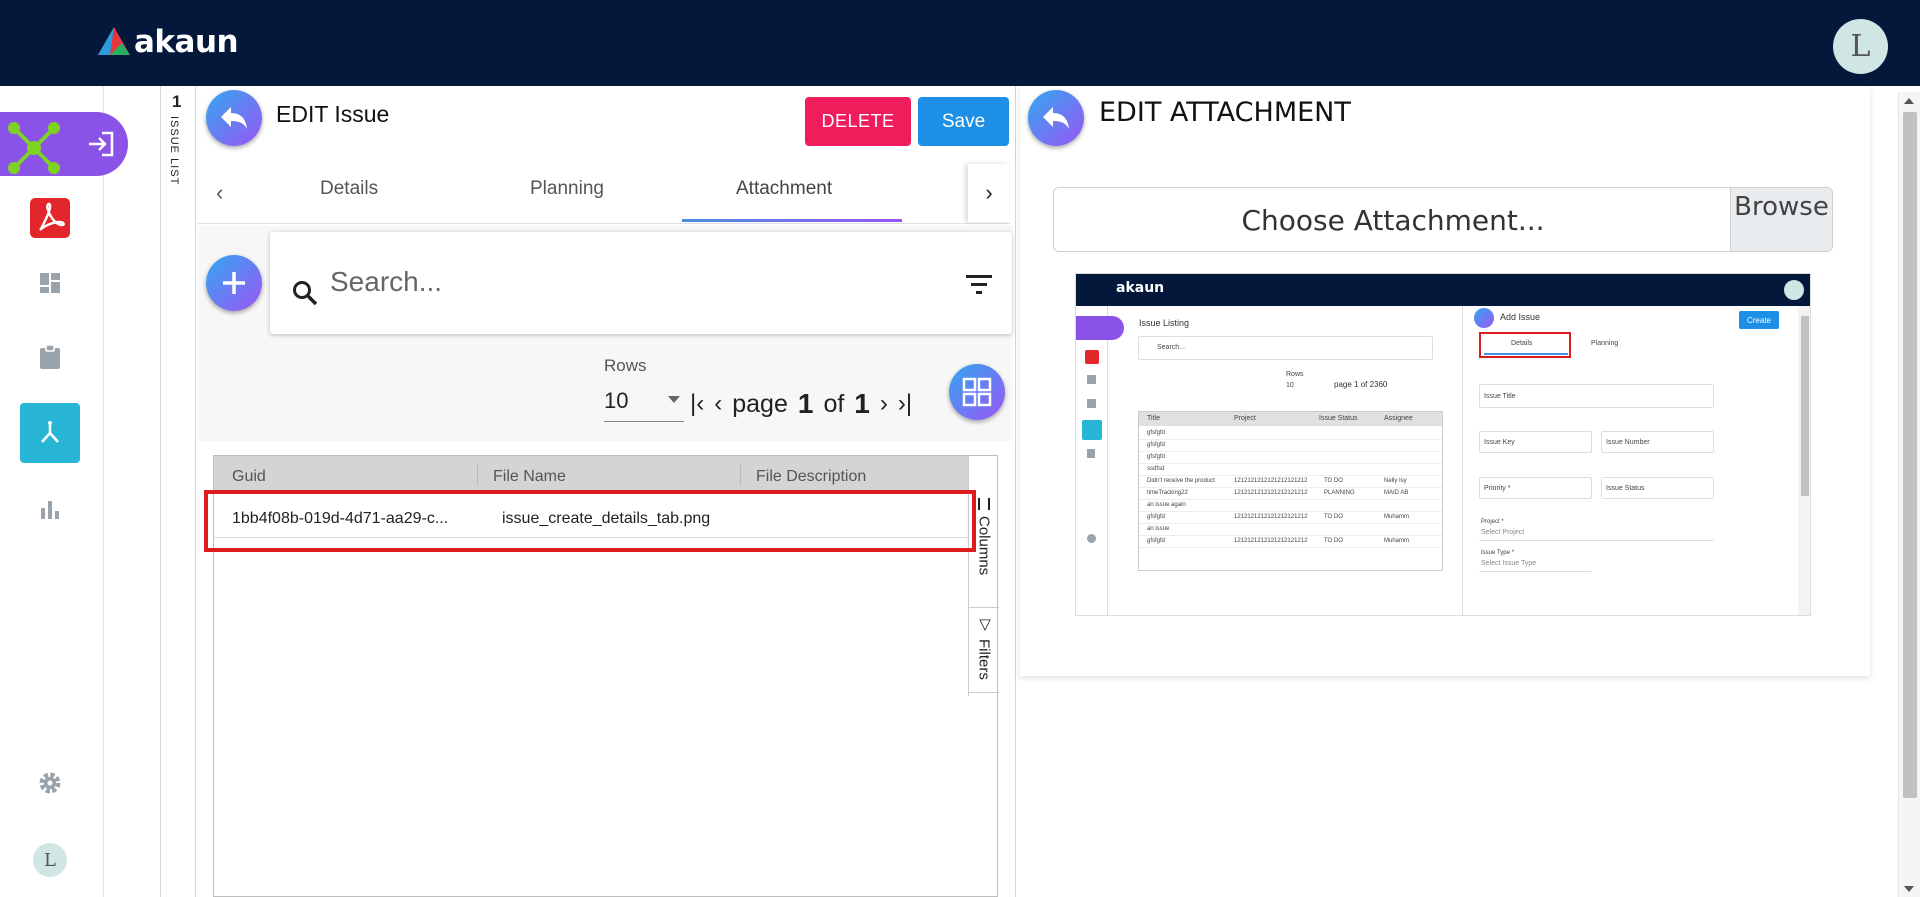 This screenshot has height=897, width=1920. I want to click on preview-issue-key-label: Issue Key, so click(1499, 442).